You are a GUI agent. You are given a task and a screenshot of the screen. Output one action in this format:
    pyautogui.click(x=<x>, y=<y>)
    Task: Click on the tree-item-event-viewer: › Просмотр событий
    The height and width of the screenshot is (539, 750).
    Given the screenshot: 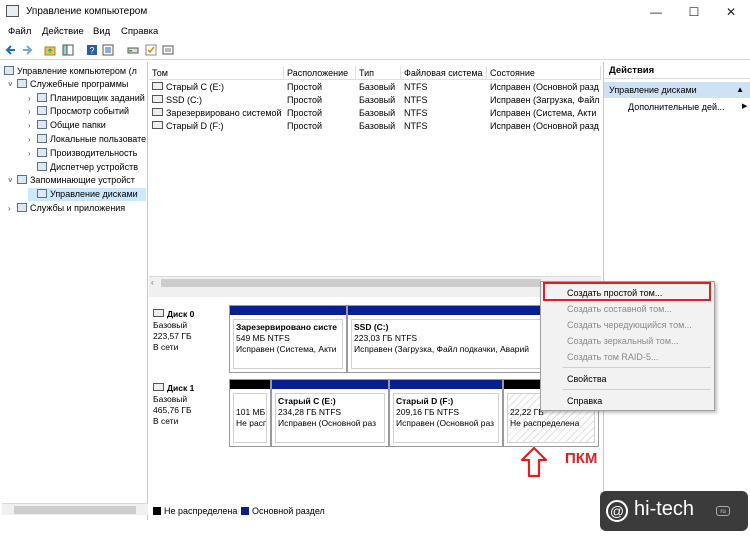 What is the action you would take?
    pyautogui.click(x=78, y=111)
    